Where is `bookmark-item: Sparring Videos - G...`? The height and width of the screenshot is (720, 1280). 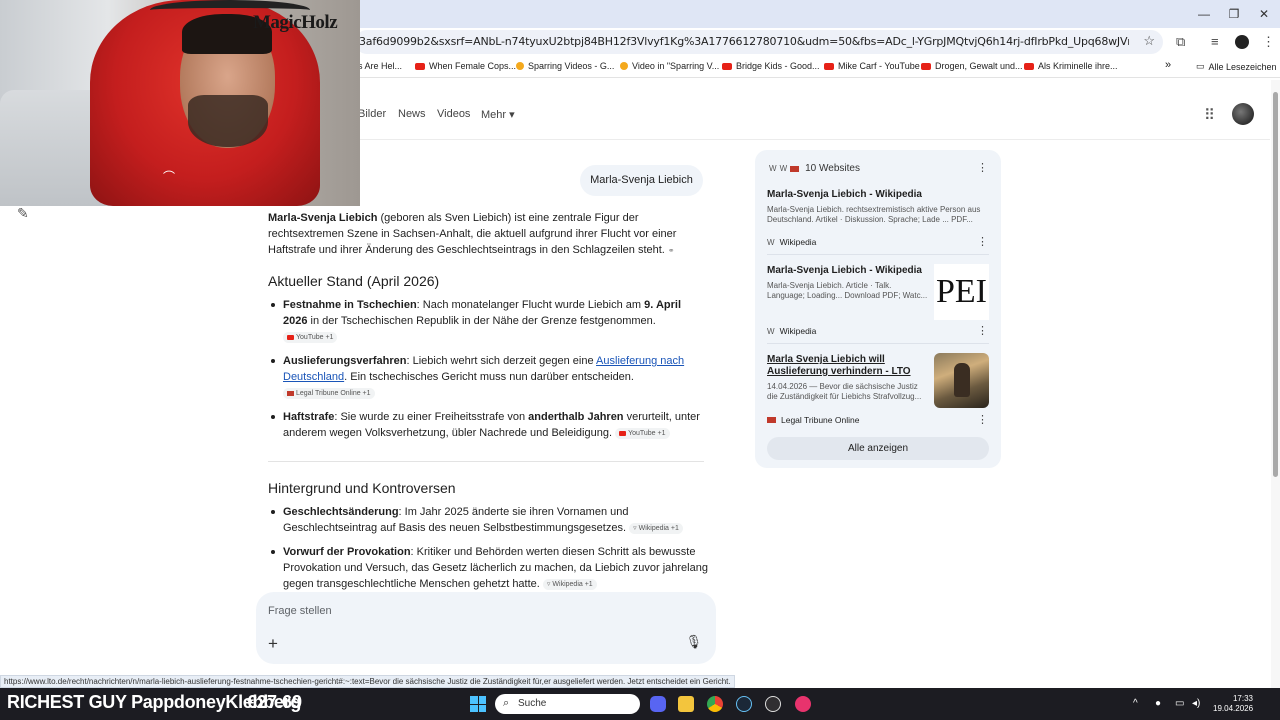 bookmark-item: Sparring Videos - G... is located at coordinates (565, 66).